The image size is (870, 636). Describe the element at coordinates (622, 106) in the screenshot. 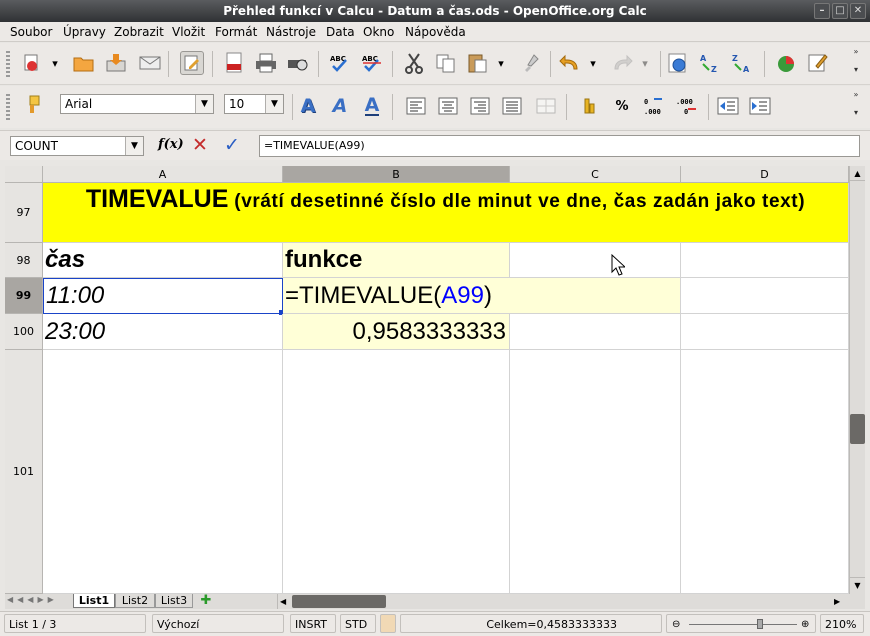

I see `percent-format-icon: %` at that location.